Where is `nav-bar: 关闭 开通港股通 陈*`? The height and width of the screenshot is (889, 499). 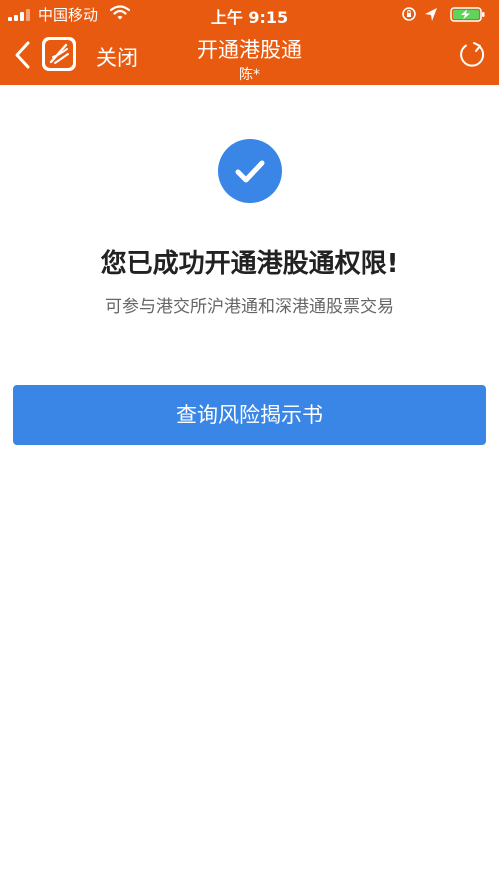 nav-bar: 关闭 开通港股通 陈* is located at coordinates (249, 56).